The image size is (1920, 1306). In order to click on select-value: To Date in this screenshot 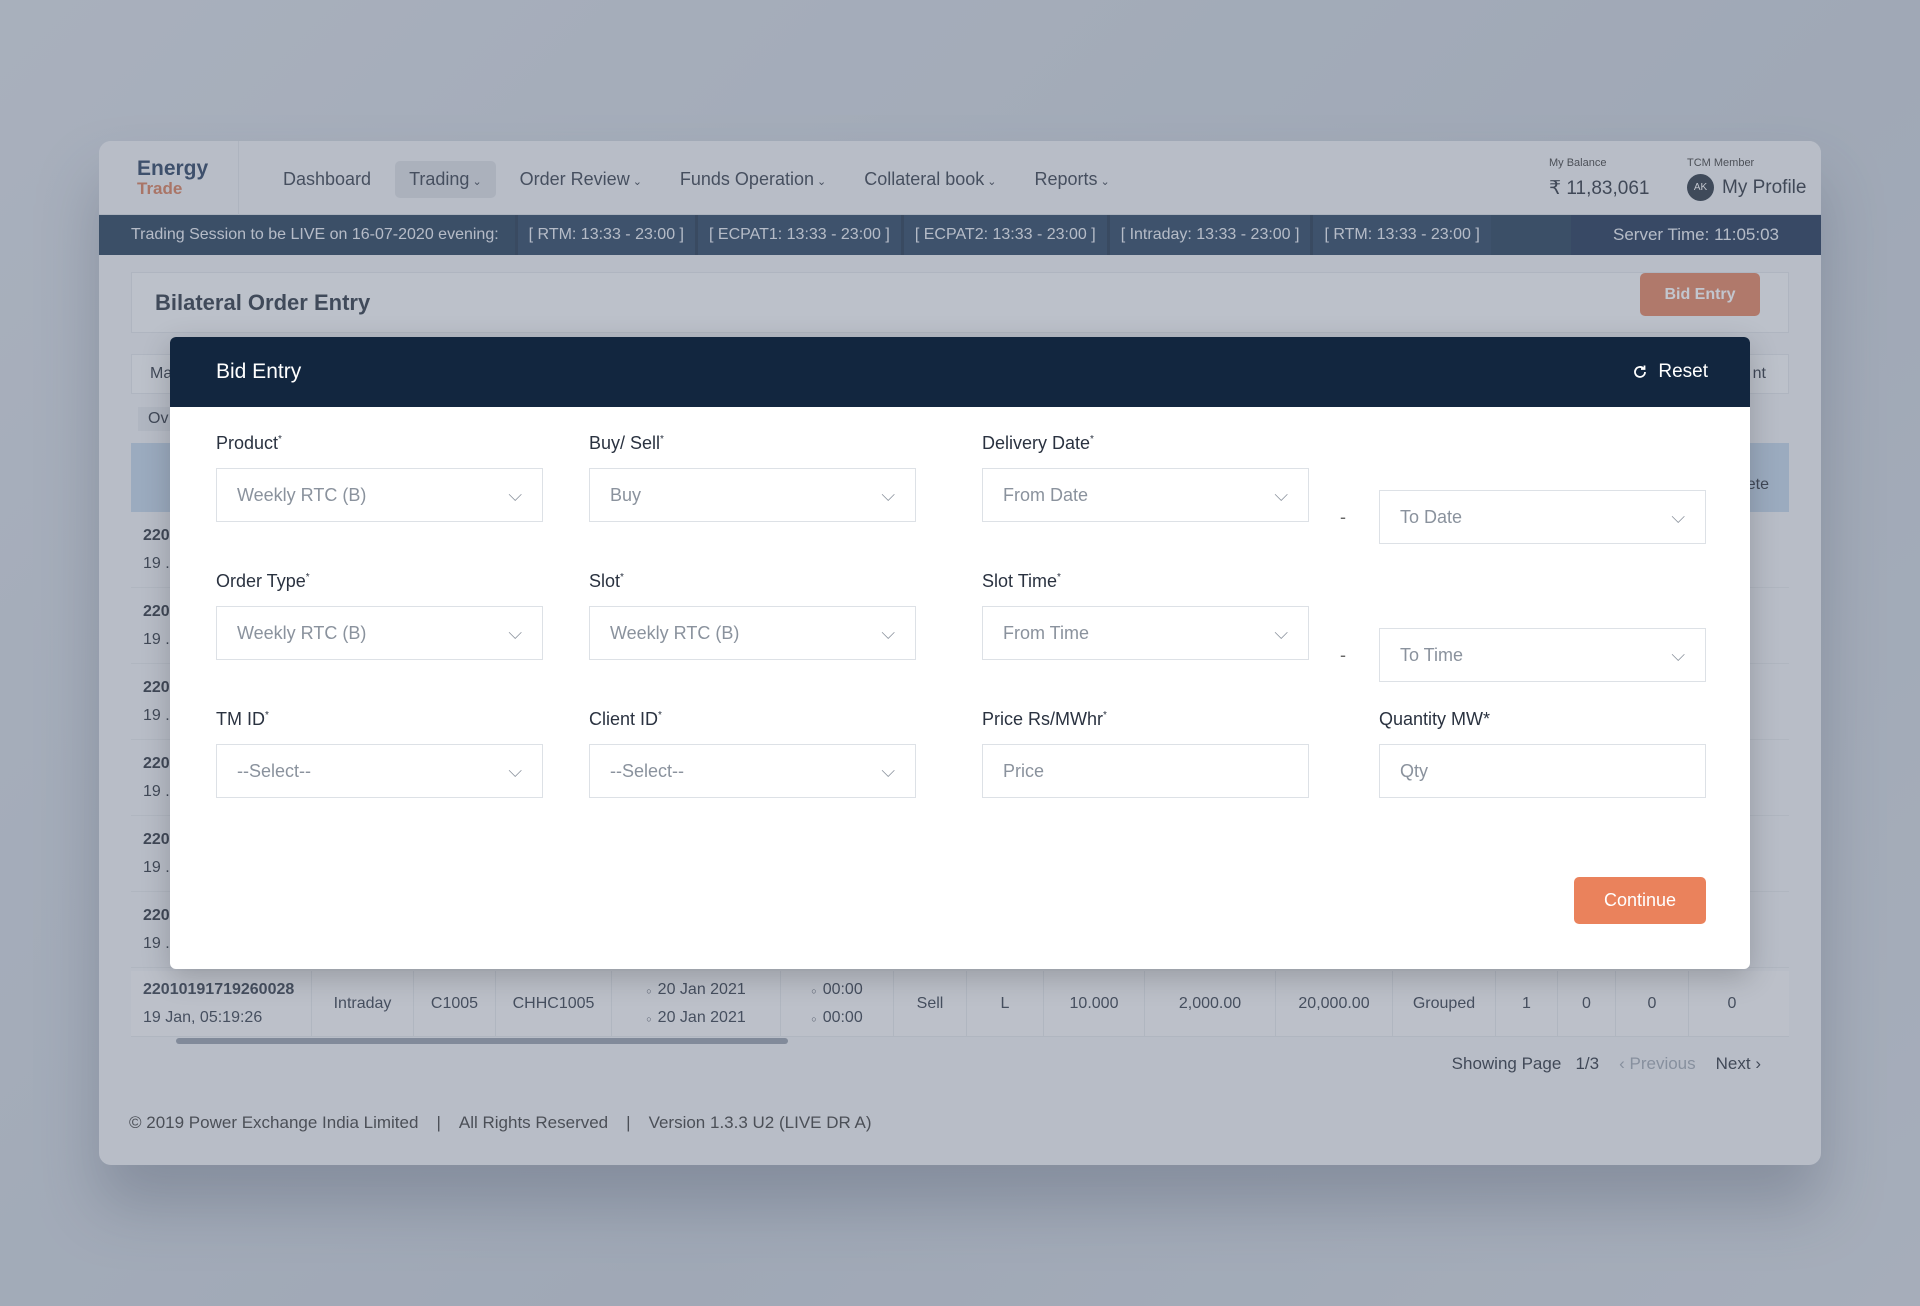, I will do `click(1431, 516)`.